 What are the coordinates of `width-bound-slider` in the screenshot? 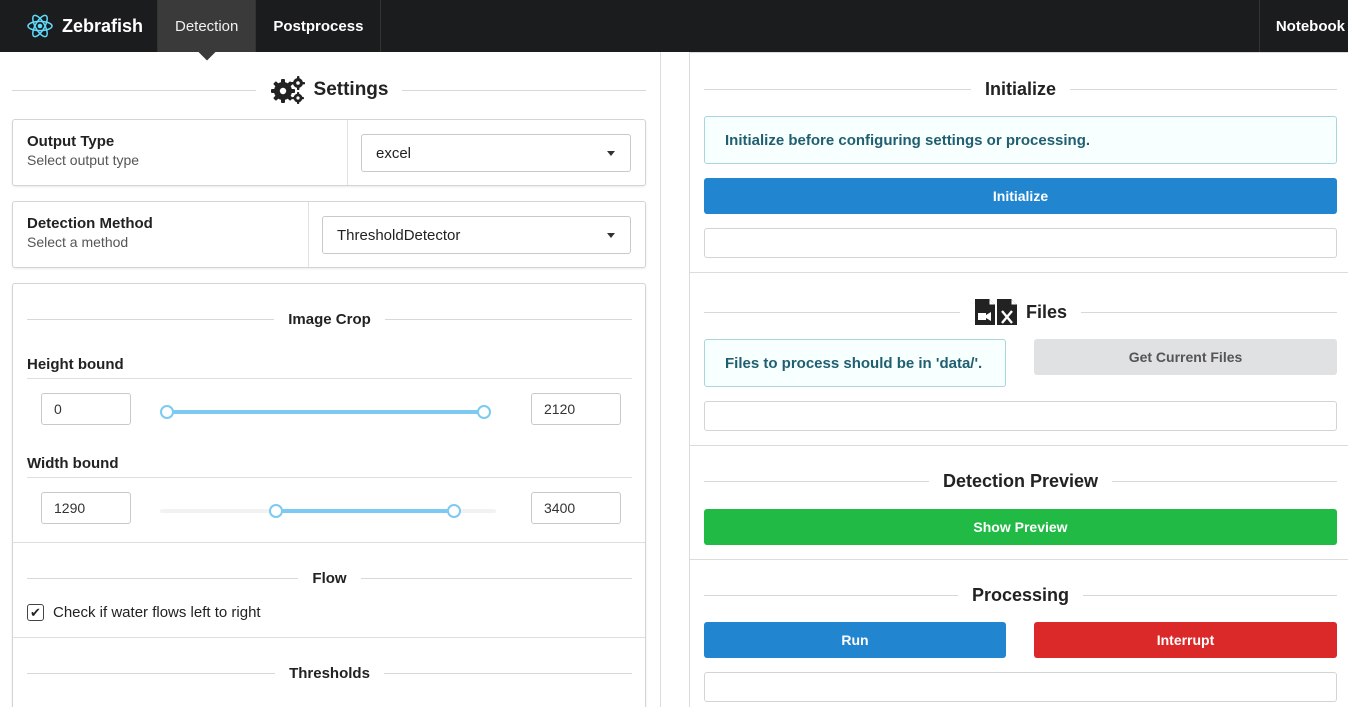 It's located at (328, 511).